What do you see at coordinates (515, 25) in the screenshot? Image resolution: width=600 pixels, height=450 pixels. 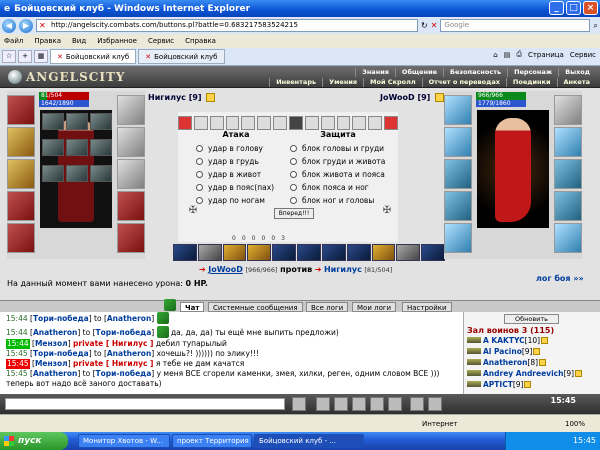 I see `search-input: Google` at bounding box center [515, 25].